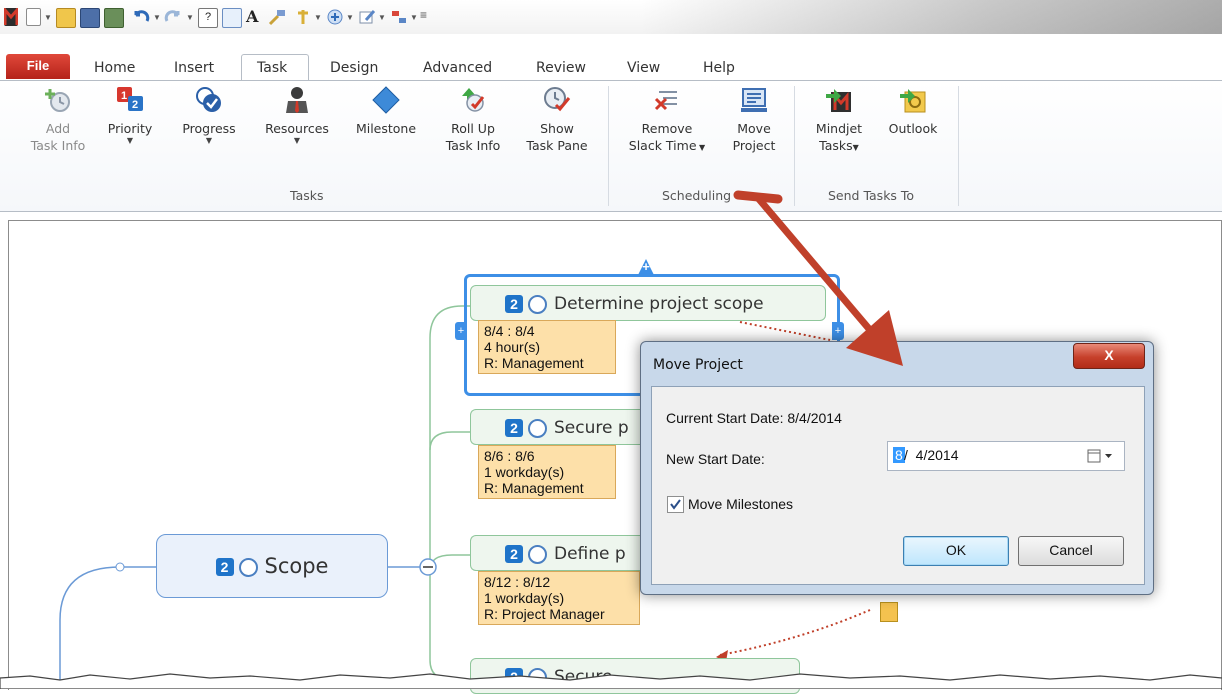 This screenshot has height=695, width=1222. Describe the element at coordinates (544, 614) in the screenshot. I see `task-resource: R: Project Manager` at that location.